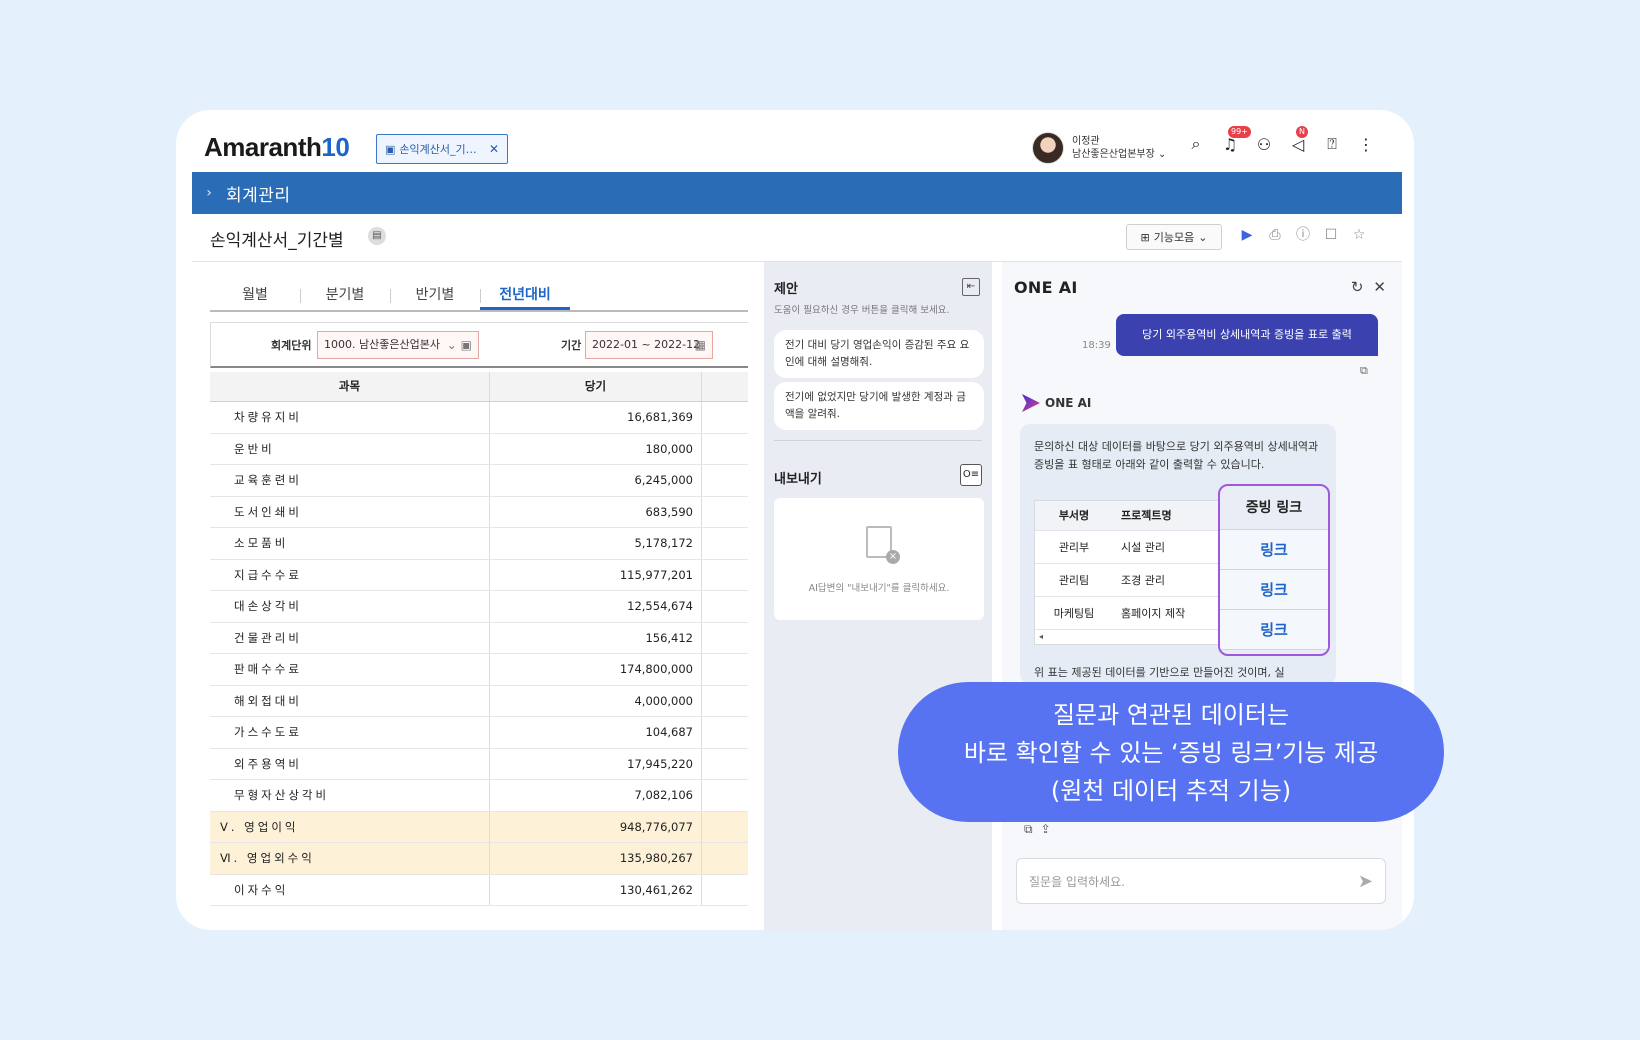 The image size is (1640, 1040). What do you see at coordinates (350, 448) in the screenshot?
I see `account-name-cell: 운반비` at bounding box center [350, 448].